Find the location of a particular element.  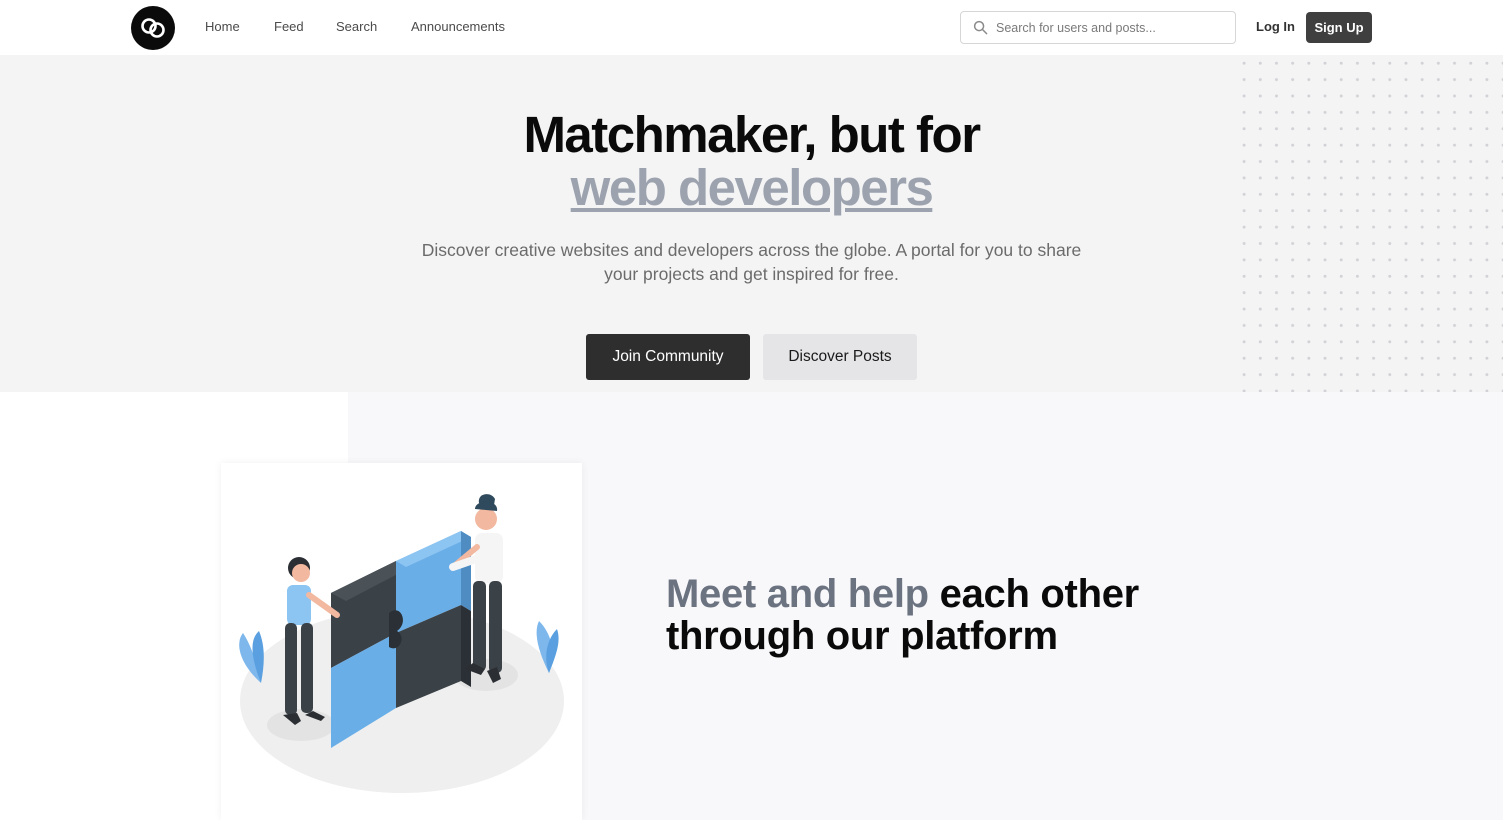

logo-icon is located at coordinates (153, 28).